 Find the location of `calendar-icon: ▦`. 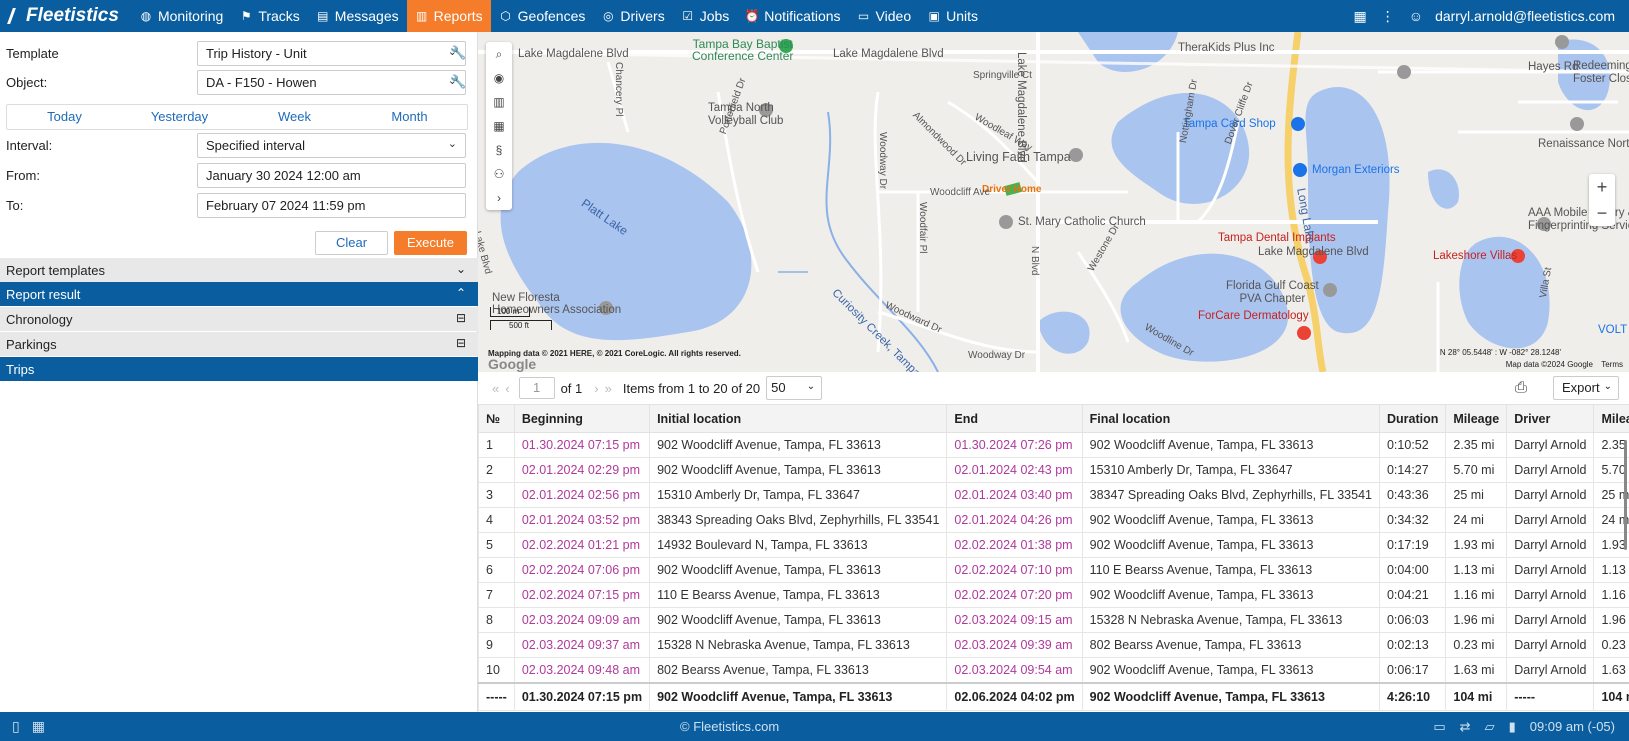

calendar-icon: ▦ is located at coordinates (498, 126).